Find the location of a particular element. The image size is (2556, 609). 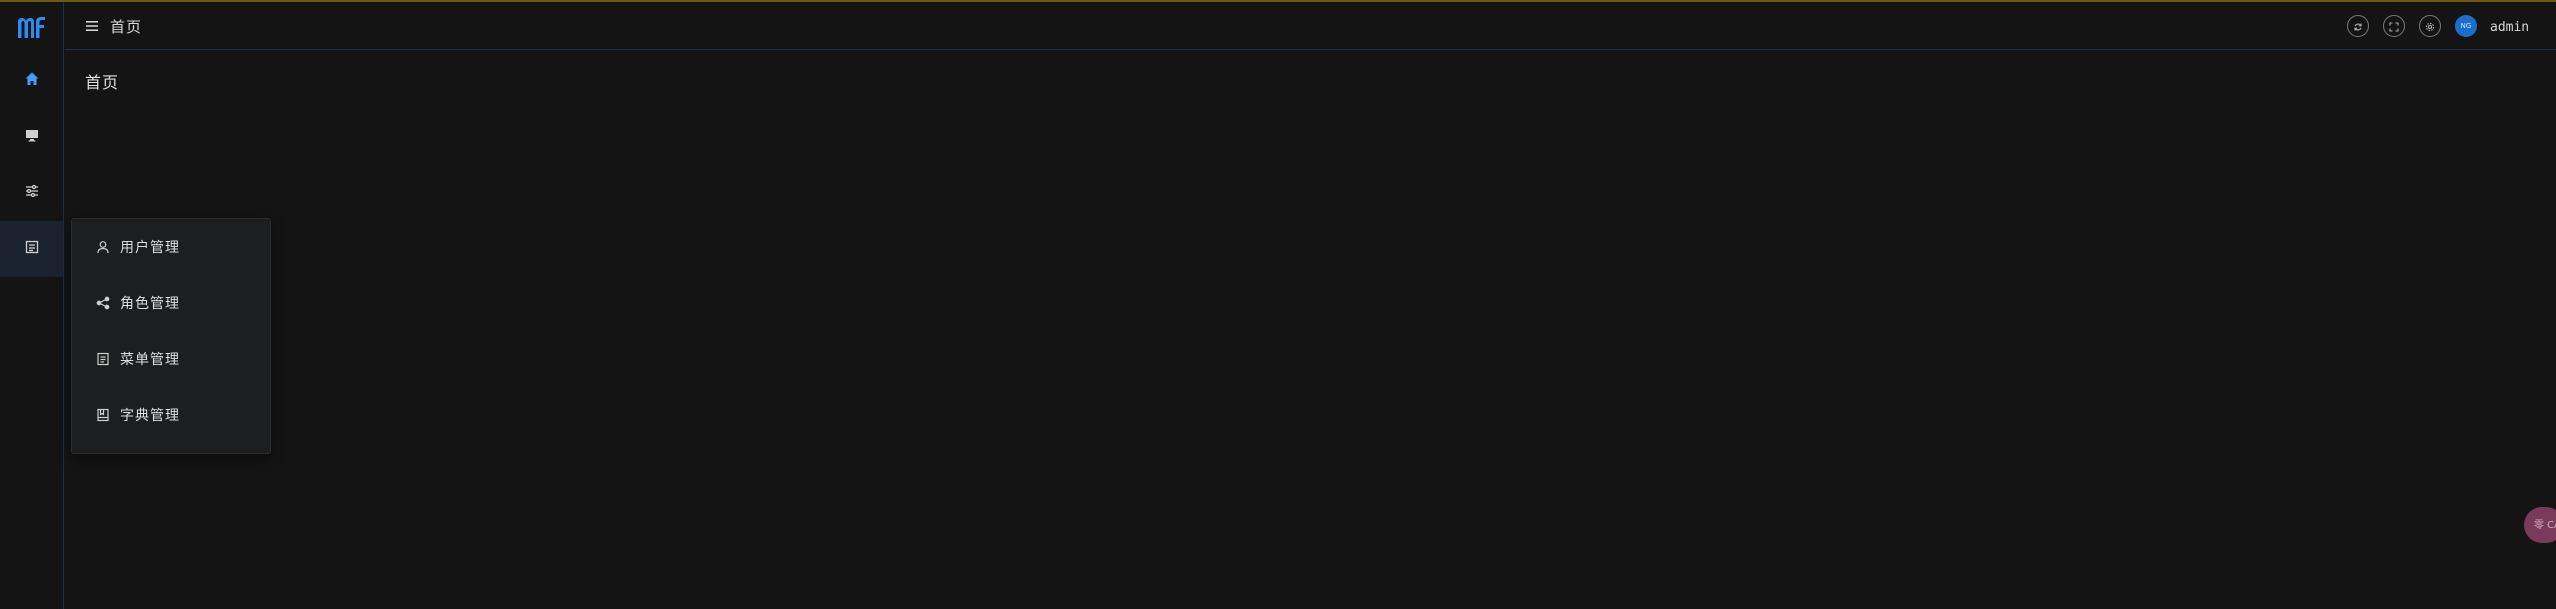

submenu-item-menus: 菜单管理 is located at coordinates (171, 359).